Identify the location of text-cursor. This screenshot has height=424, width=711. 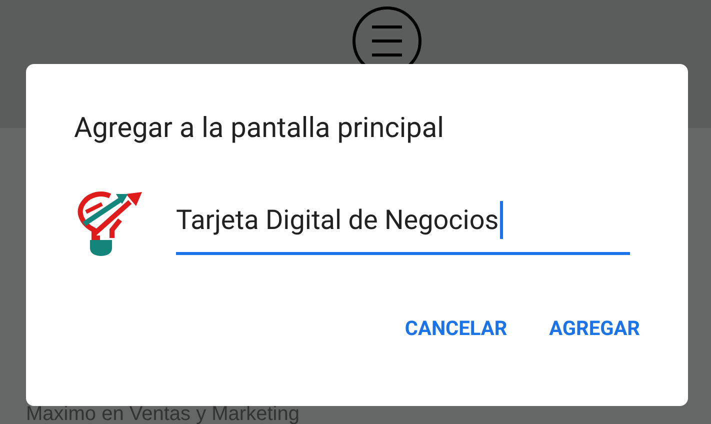
(501, 219).